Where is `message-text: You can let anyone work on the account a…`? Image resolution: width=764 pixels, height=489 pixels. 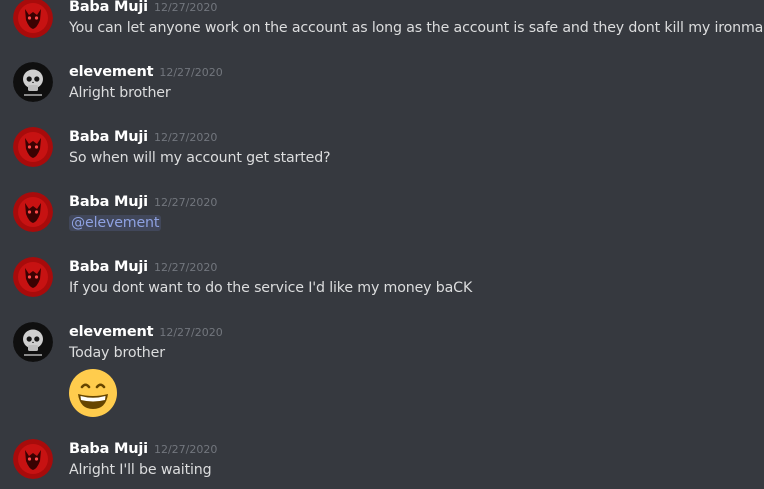
message-text: You can let anyone work on the account a… is located at coordinates (416, 28).